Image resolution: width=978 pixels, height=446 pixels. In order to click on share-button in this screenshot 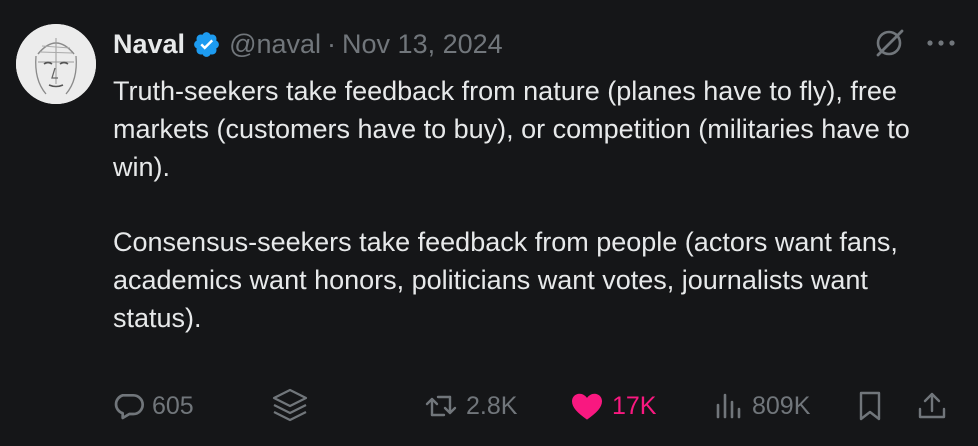, I will do `click(932, 406)`.